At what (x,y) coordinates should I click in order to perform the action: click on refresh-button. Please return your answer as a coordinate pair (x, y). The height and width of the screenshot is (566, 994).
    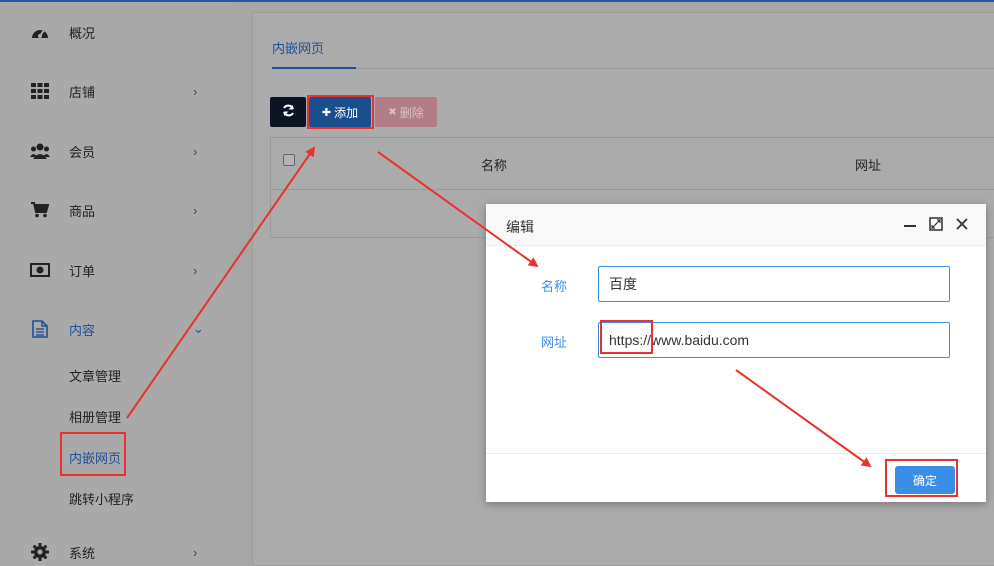
    Looking at the image, I should click on (288, 112).